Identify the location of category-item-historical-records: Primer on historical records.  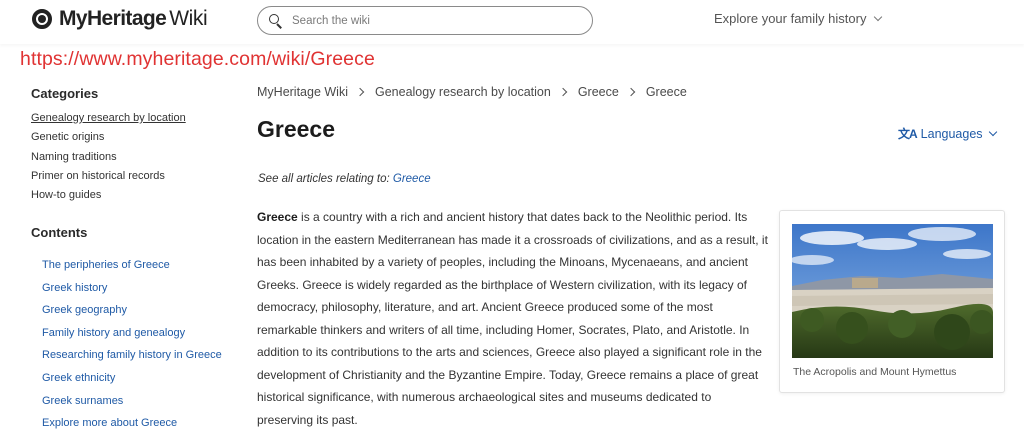
(131, 176).